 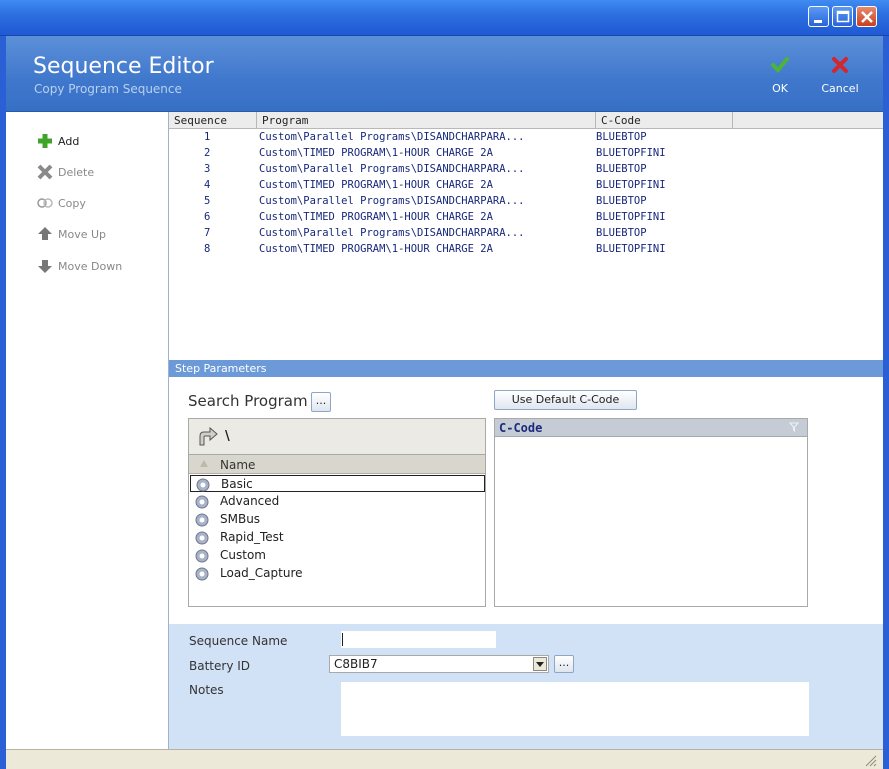 What do you see at coordinates (243, 555) in the screenshot?
I see `list-item-label: Custom` at bounding box center [243, 555].